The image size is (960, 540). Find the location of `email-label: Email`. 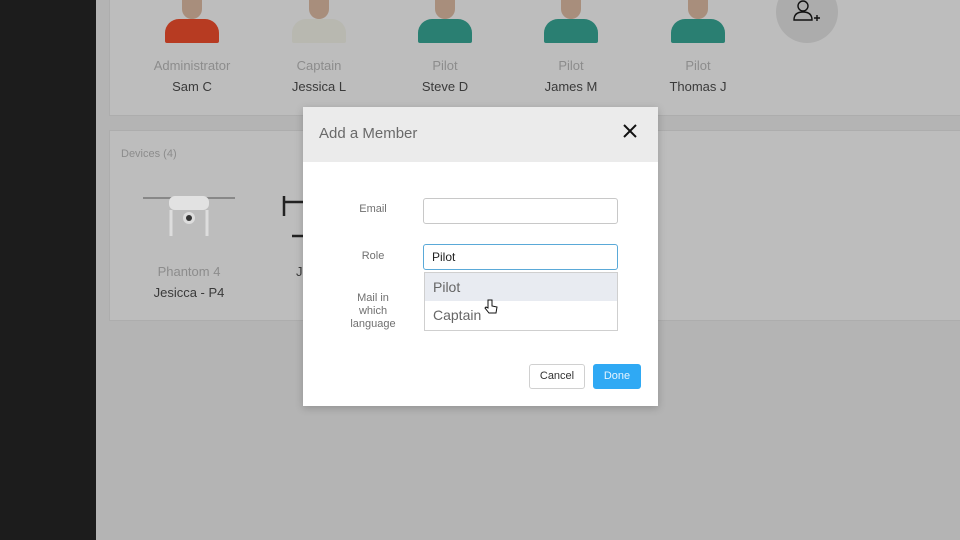

email-label: Email is located at coordinates (373, 209).